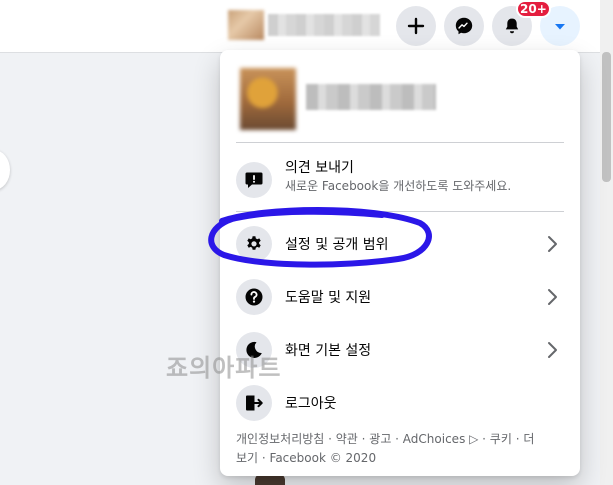 The height and width of the screenshot is (485, 613). I want to click on help-support-label: 도움말 및 지원, so click(328, 298).